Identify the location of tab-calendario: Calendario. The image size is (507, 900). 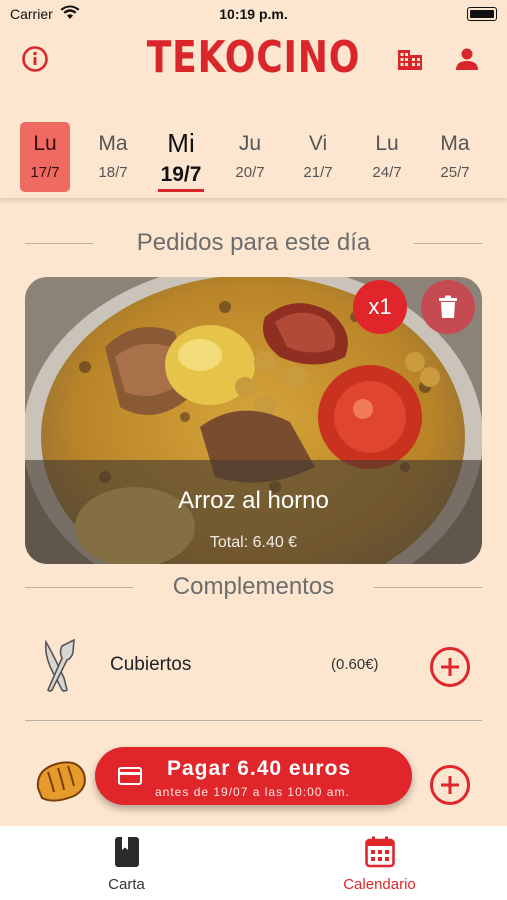
(379, 863).